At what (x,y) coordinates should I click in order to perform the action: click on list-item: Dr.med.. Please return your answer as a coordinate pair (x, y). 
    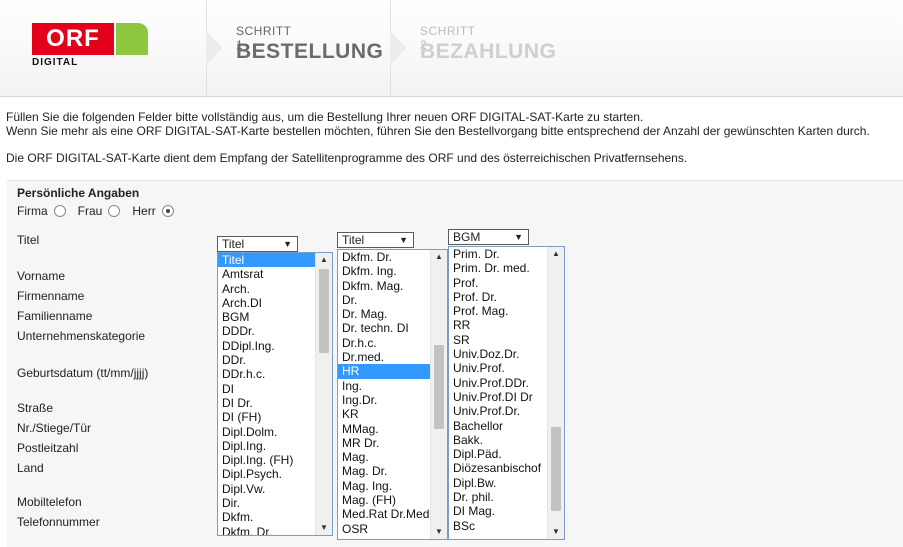
    Looking at the image, I should click on (384, 357).